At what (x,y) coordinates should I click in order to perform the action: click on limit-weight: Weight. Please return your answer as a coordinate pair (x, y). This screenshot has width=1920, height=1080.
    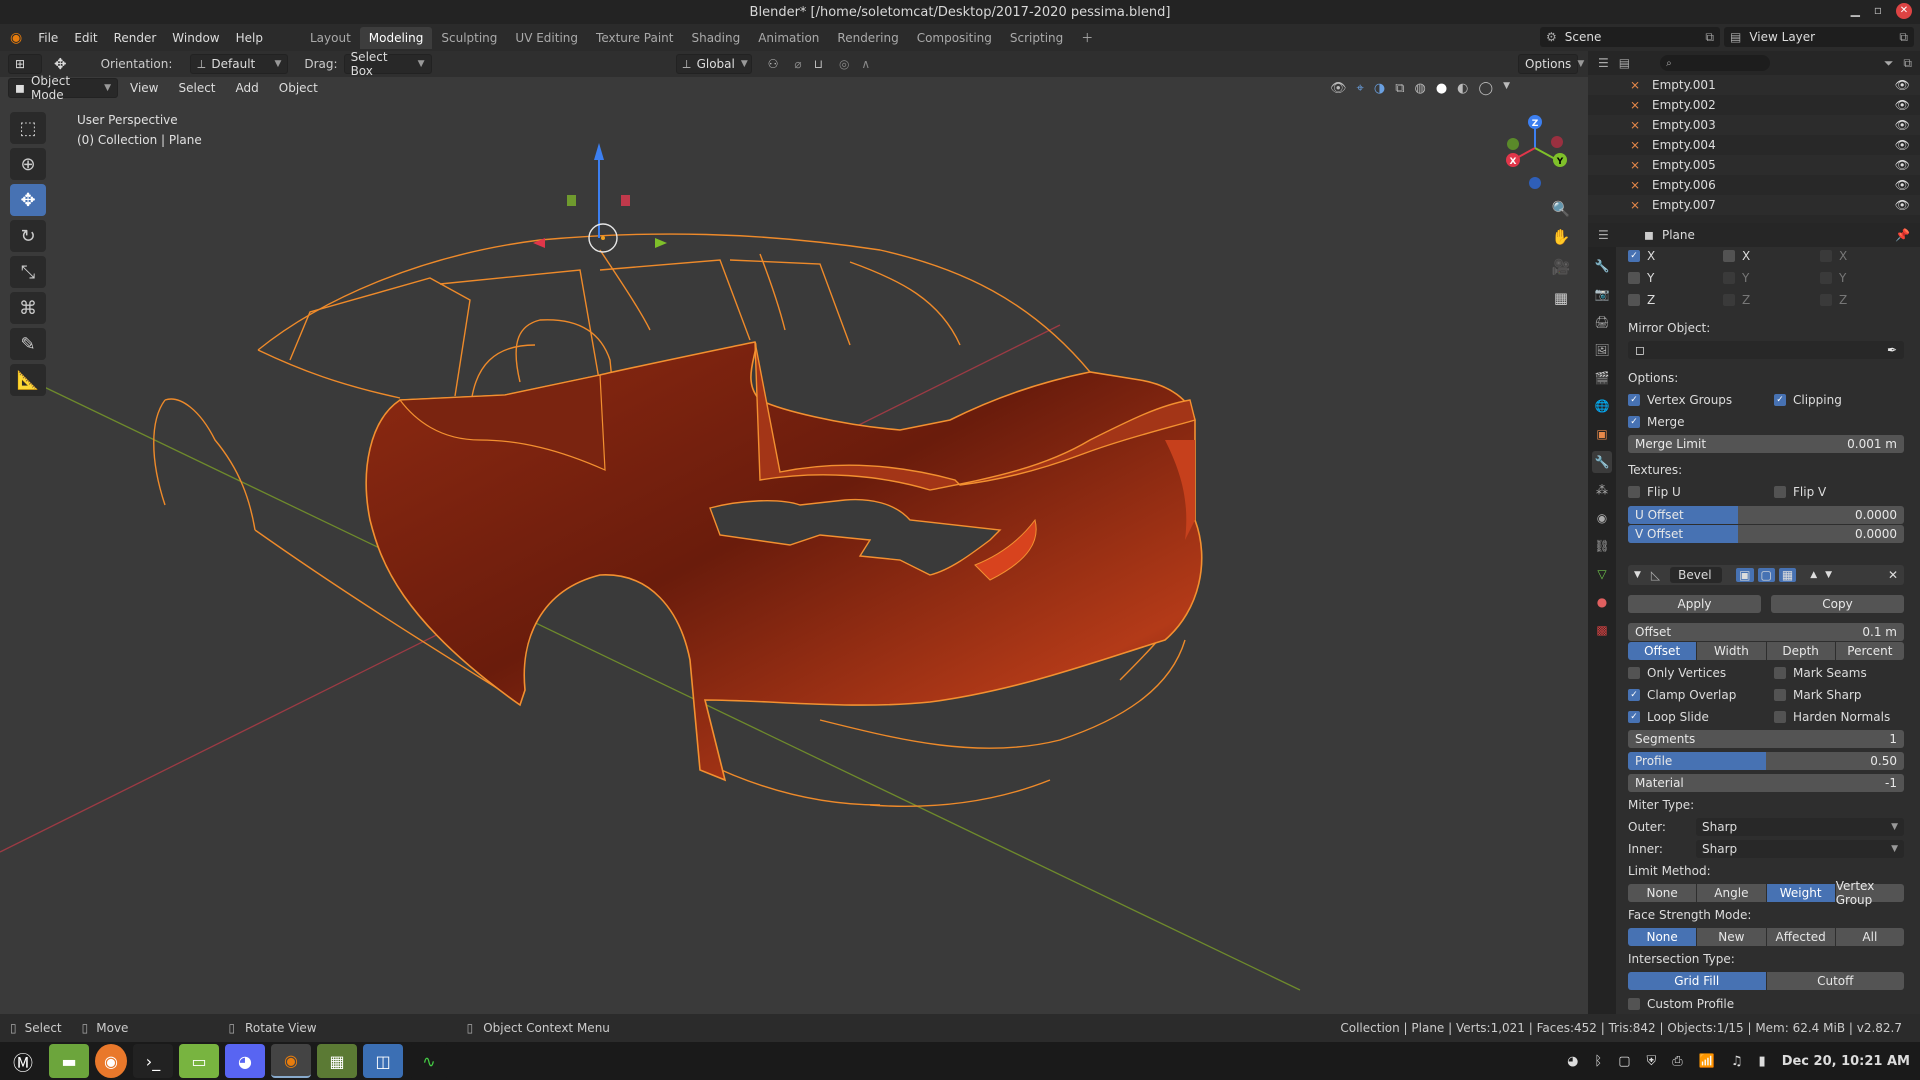
    Looking at the image, I should click on (1800, 893).